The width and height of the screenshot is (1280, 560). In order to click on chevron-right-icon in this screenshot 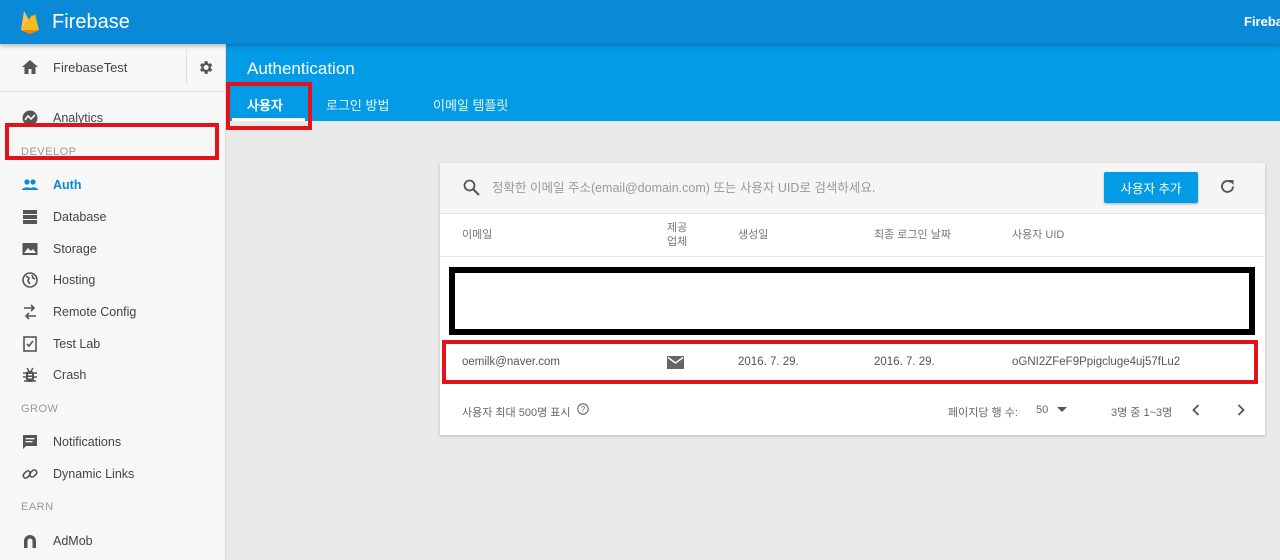, I will do `click(1241, 410)`.